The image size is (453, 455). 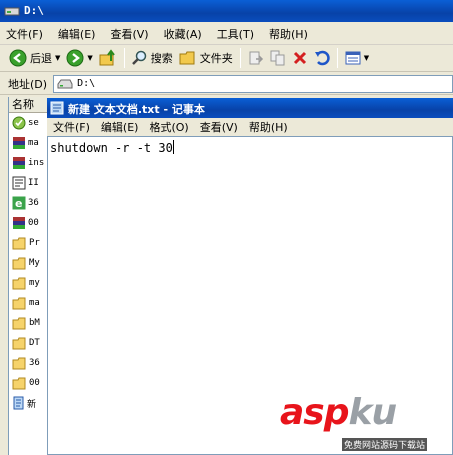 I want to click on file-list-item: bM, so click(x=28, y=323).